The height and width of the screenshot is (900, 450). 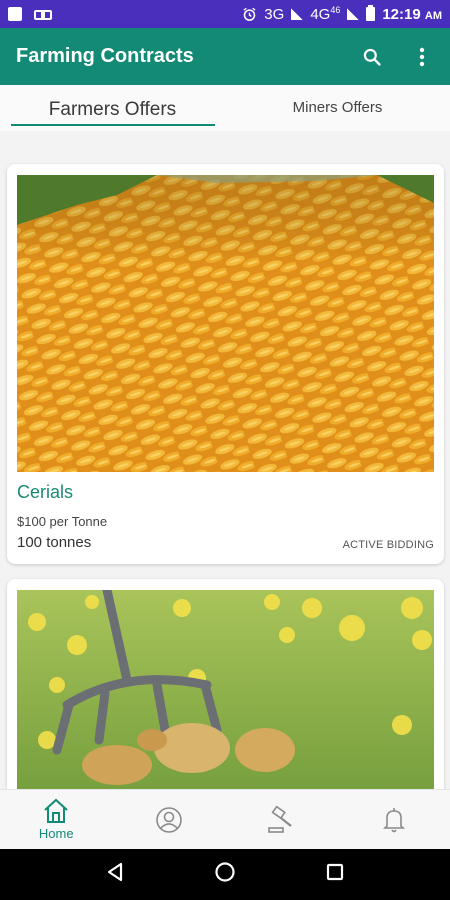 What do you see at coordinates (225, 14) in the screenshot?
I see `status-bar: 3G 4G46 12:19 AM` at bounding box center [225, 14].